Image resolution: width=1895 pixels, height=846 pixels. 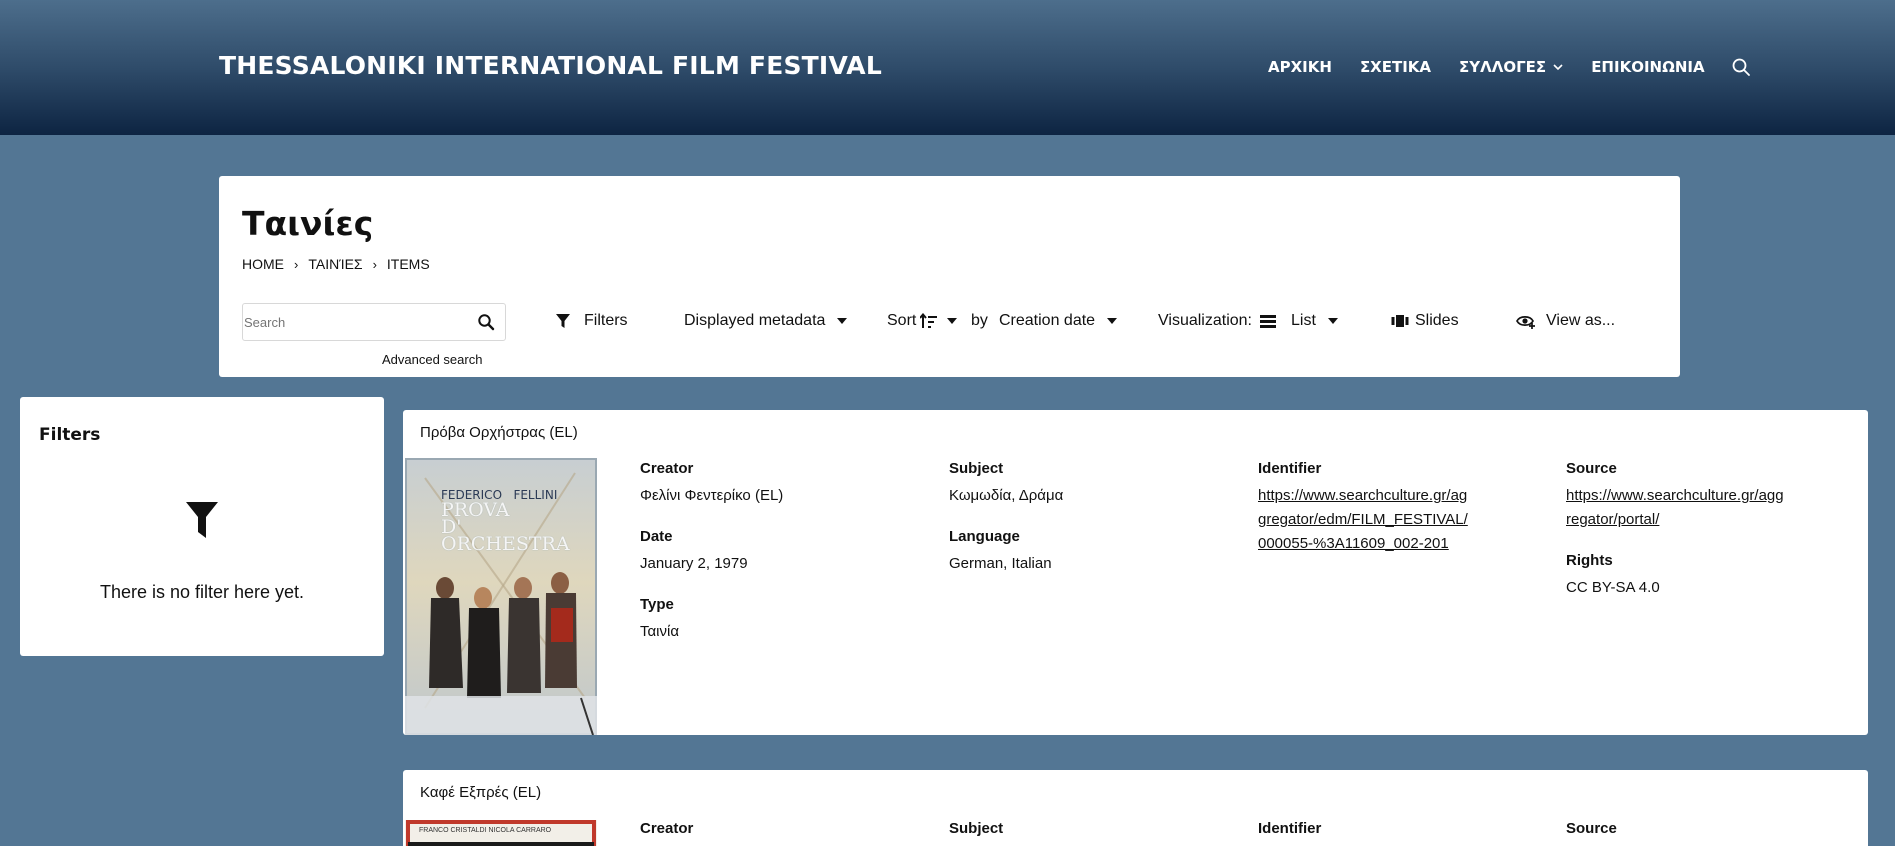 What do you see at coordinates (1558, 67) in the screenshot?
I see `chevron-down-icon` at bounding box center [1558, 67].